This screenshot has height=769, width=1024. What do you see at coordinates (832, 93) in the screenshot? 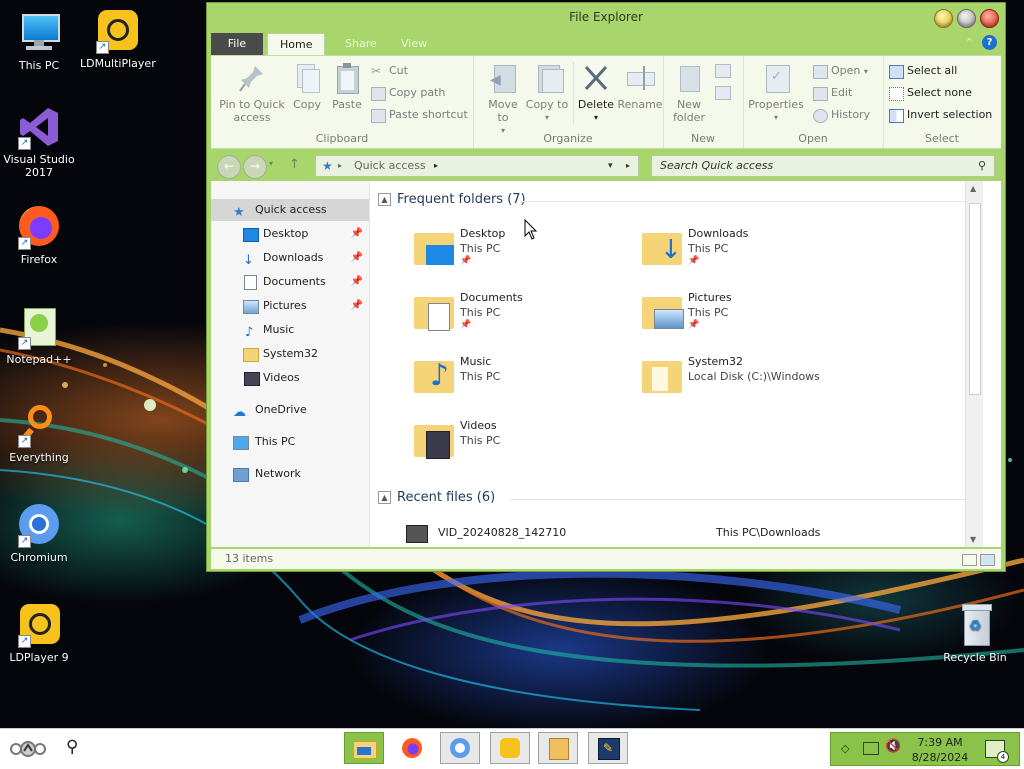
I see `edit-button: Edit` at bounding box center [832, 93].